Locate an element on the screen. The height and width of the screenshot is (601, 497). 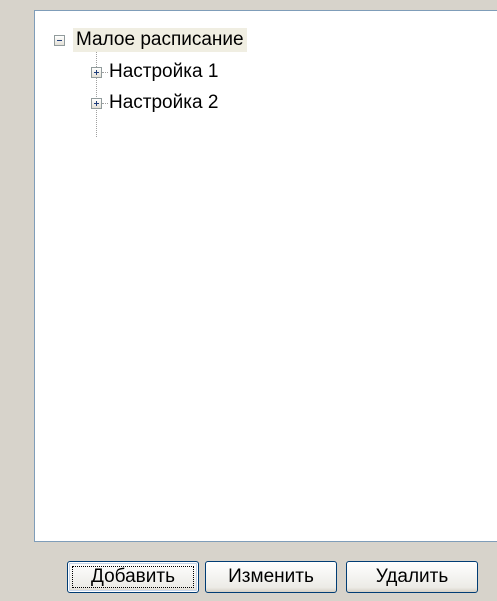
add-button-label: Добавить is located at coordinates (133, 576).